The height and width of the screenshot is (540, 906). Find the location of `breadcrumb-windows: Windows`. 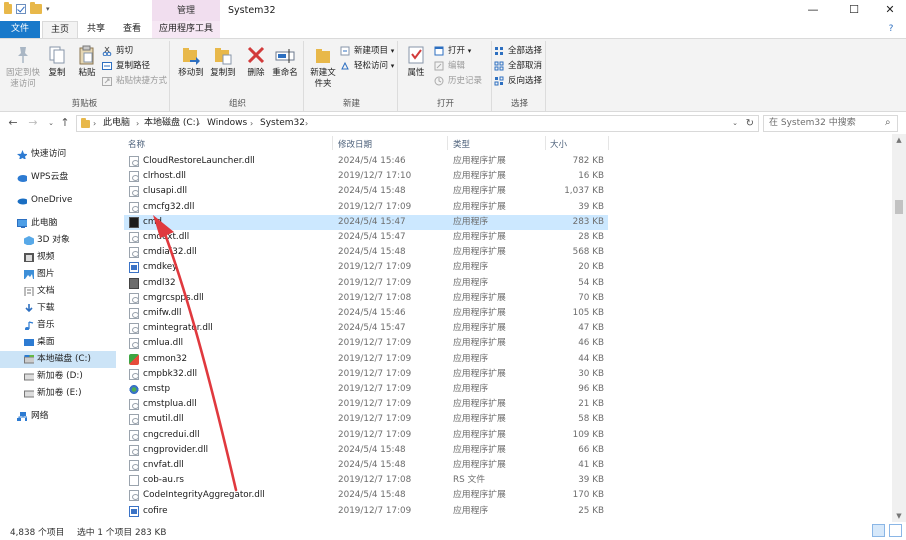

breadcrumb-windows: Windows is located at coordinates (227, 123).